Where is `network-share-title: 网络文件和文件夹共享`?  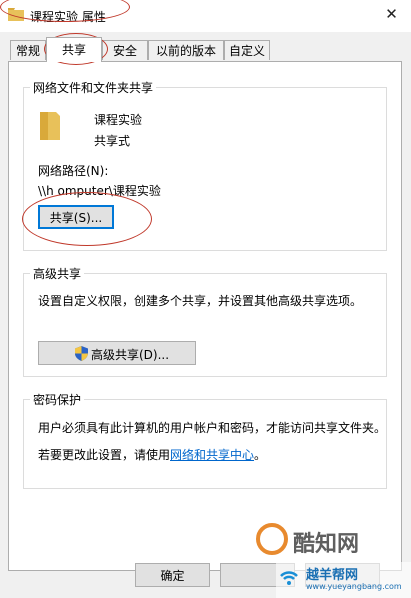 network-share-title: 网络文件和文件夹共享 is located at coordinates (93, 87).